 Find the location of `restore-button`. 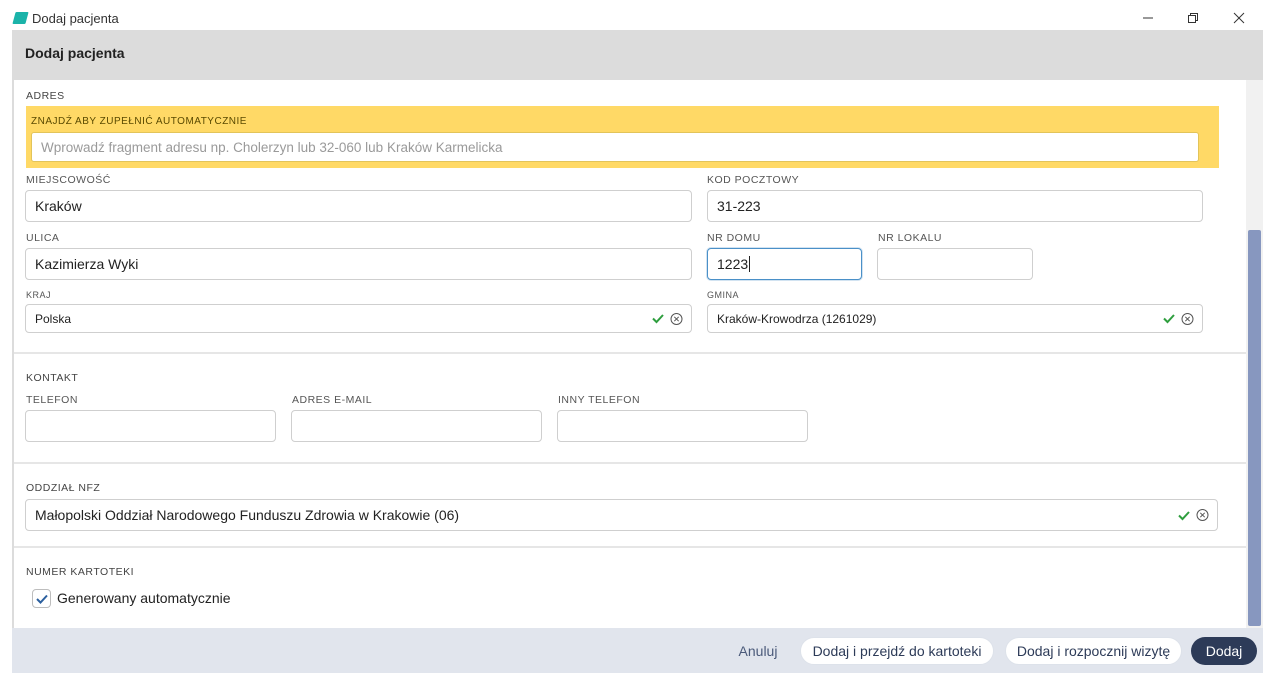

restore-button is located at coordinates (1193, 18).